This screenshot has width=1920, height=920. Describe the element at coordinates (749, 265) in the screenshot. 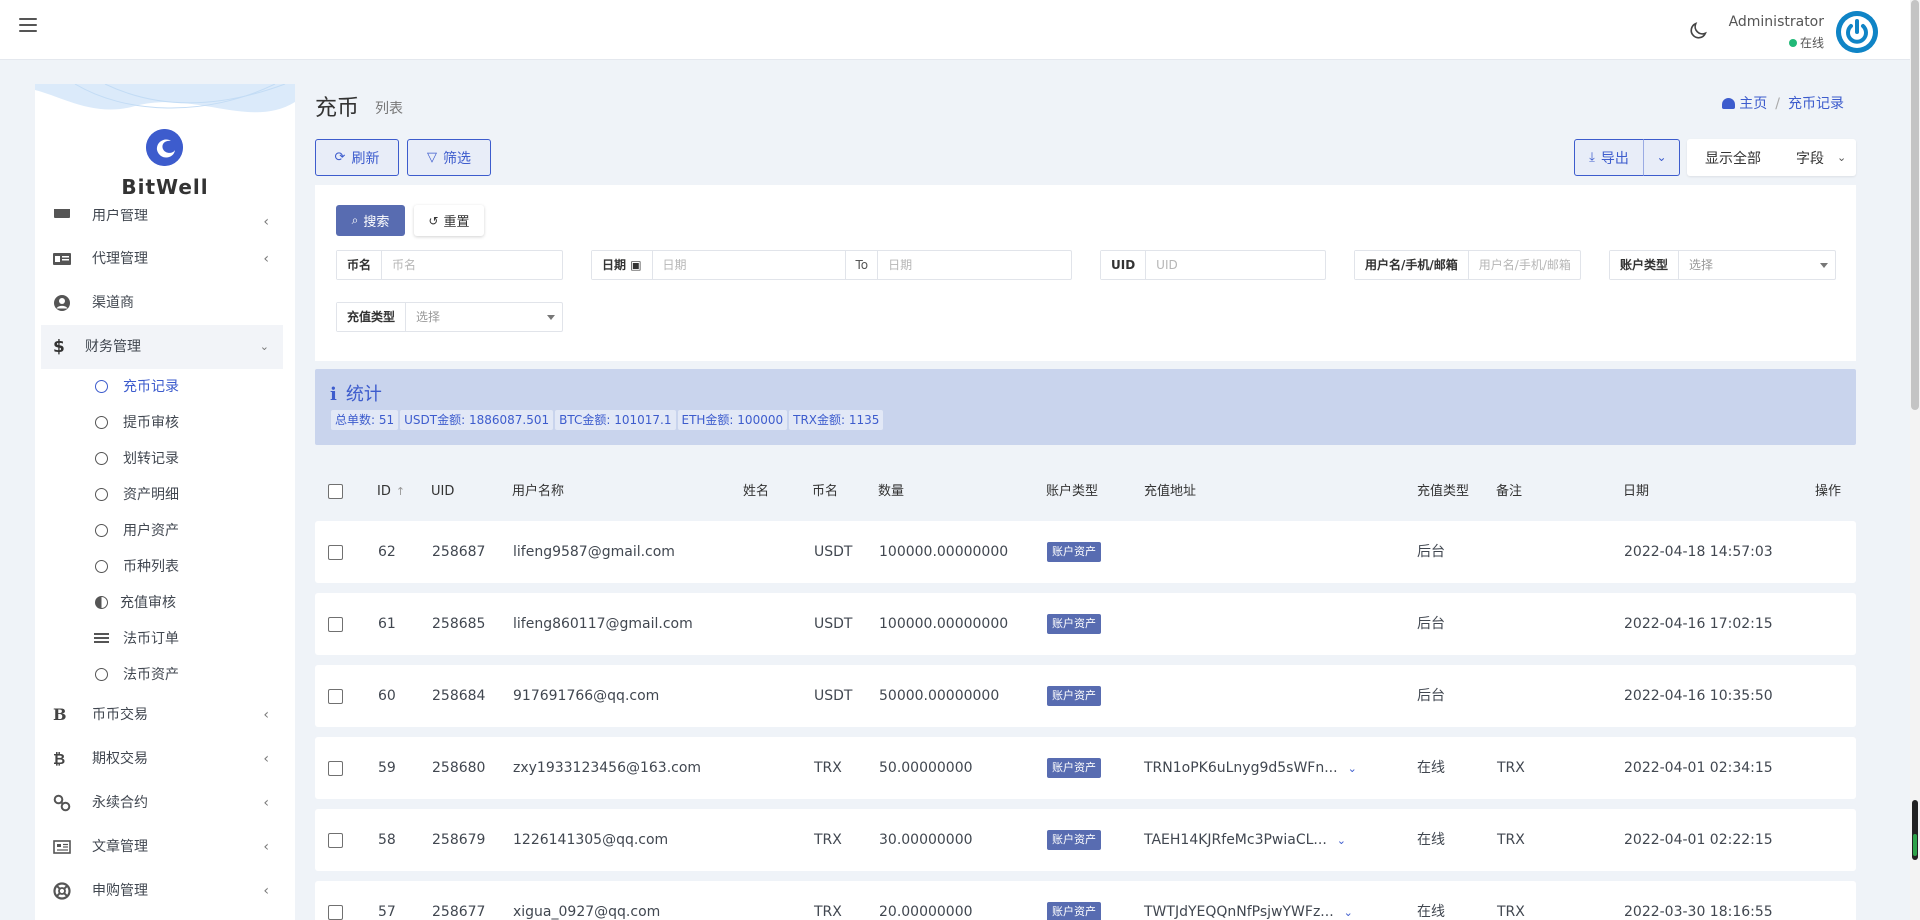

I see `date-from-input` at that location.